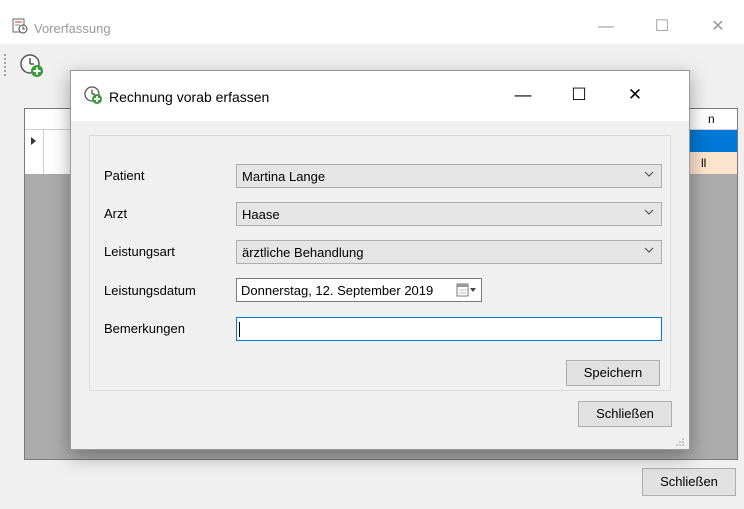 This screenshot has width=744, height=509. Describe the element at coordinates (150, 290) in the screenshot. I see `leistungsdatum-label: Leistungsdatum` at that location.